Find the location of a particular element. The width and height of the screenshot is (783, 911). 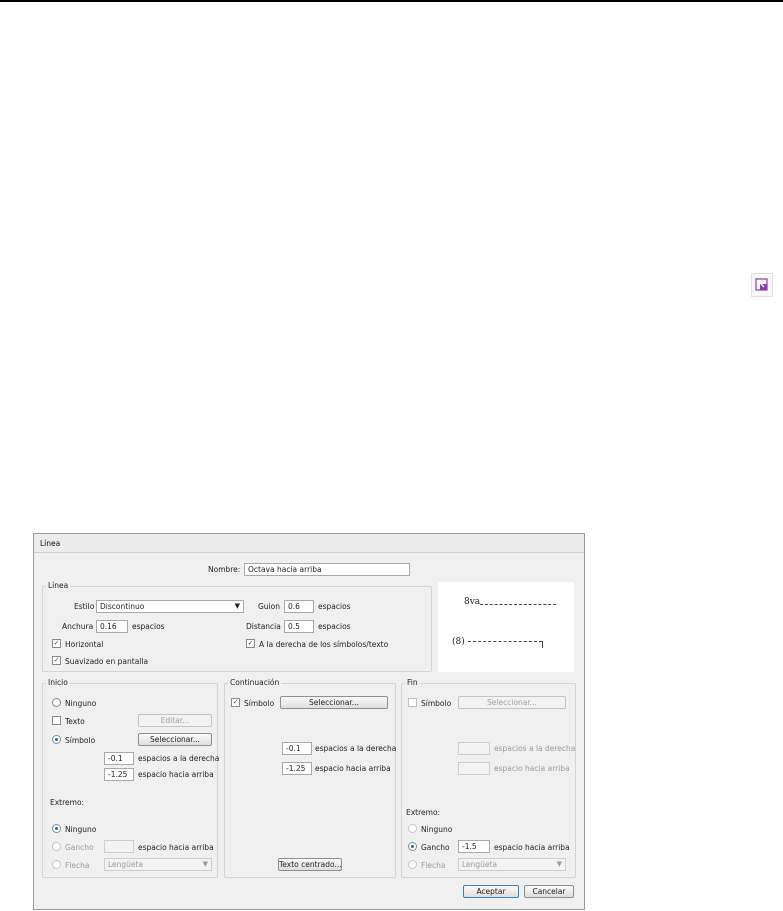

fin-ext-ninguno-radio is located at coordinates (412, 828).